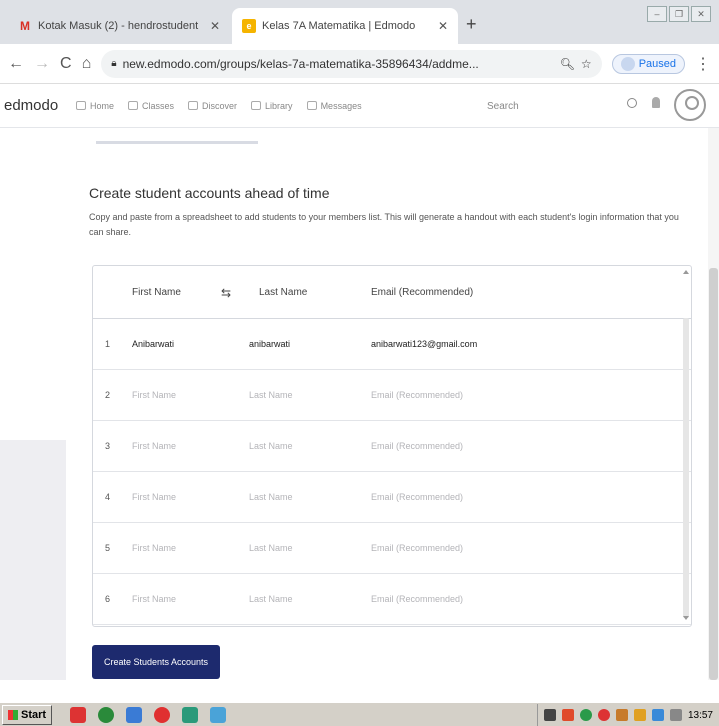 The height and width of the screenshot is (726, 719). I want to click on row-number: 6, so click(108, 599).